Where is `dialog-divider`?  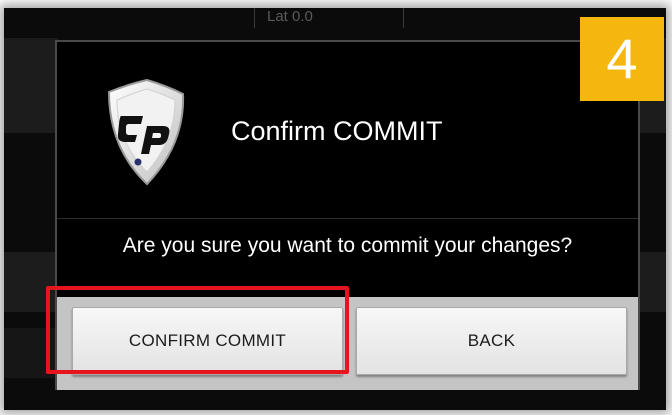
dialog-divider is located at coordinates (347, 218).